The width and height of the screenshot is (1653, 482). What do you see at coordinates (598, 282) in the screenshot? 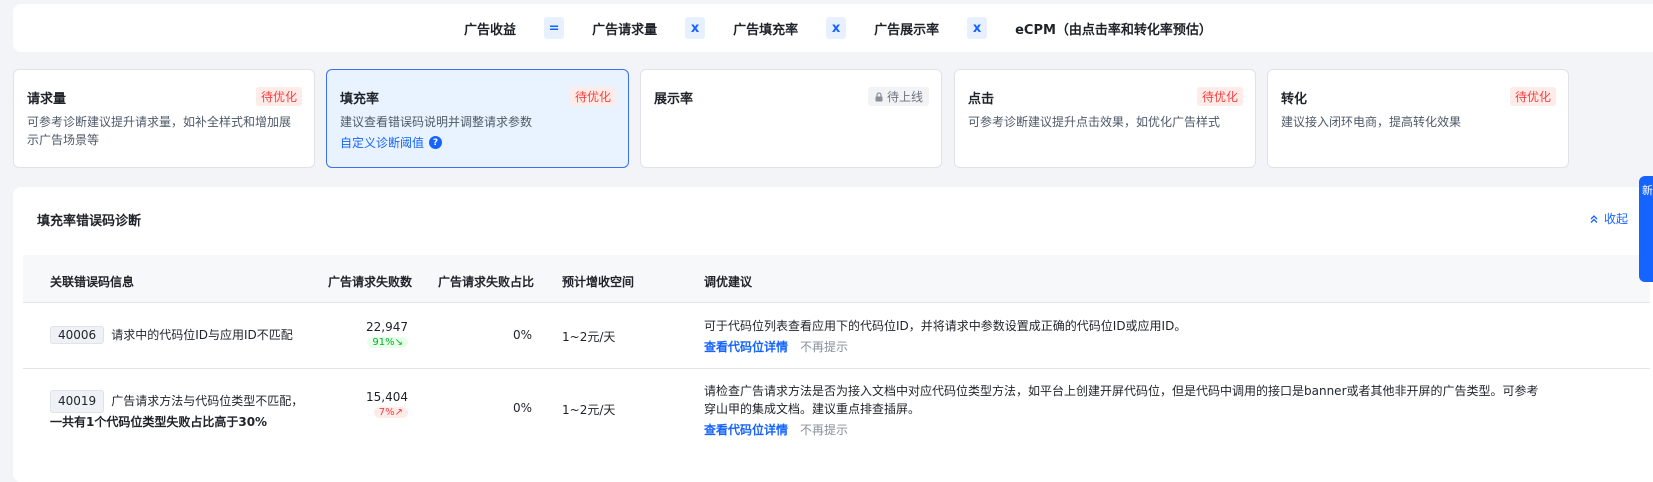
I see `col-gain: 预计增收空间` at bounding box center [598, 282].